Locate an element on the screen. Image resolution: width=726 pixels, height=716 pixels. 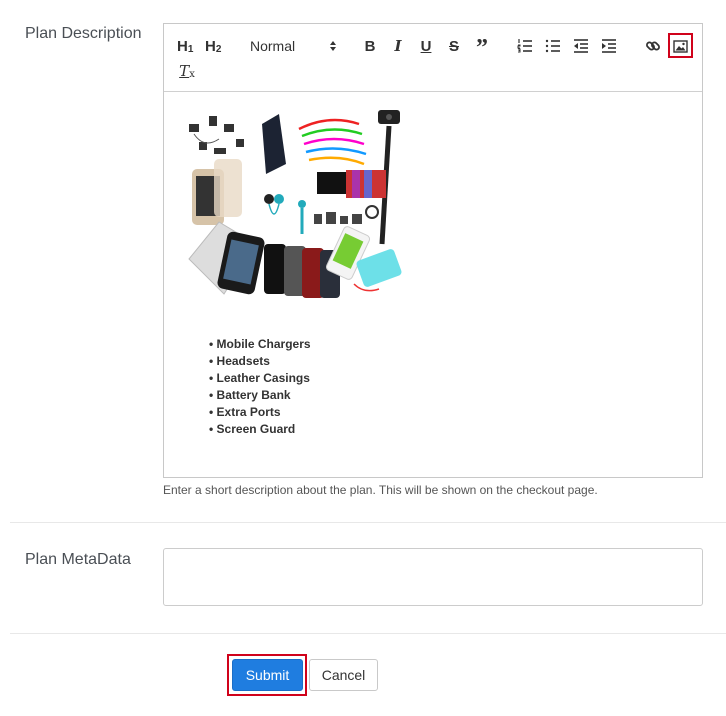
list-item: Extra Ports is located at coordinates (260, 412).